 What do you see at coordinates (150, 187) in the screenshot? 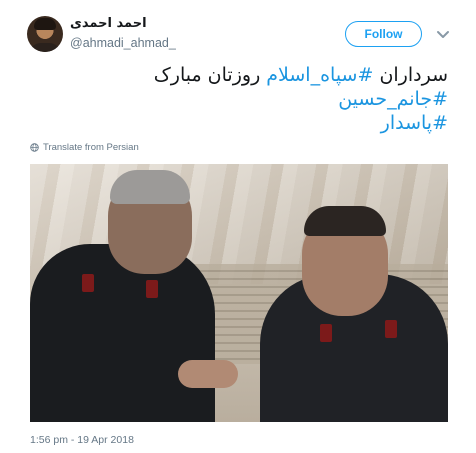
I see `photo-person-left-hair` at bounding box center [150, 187].